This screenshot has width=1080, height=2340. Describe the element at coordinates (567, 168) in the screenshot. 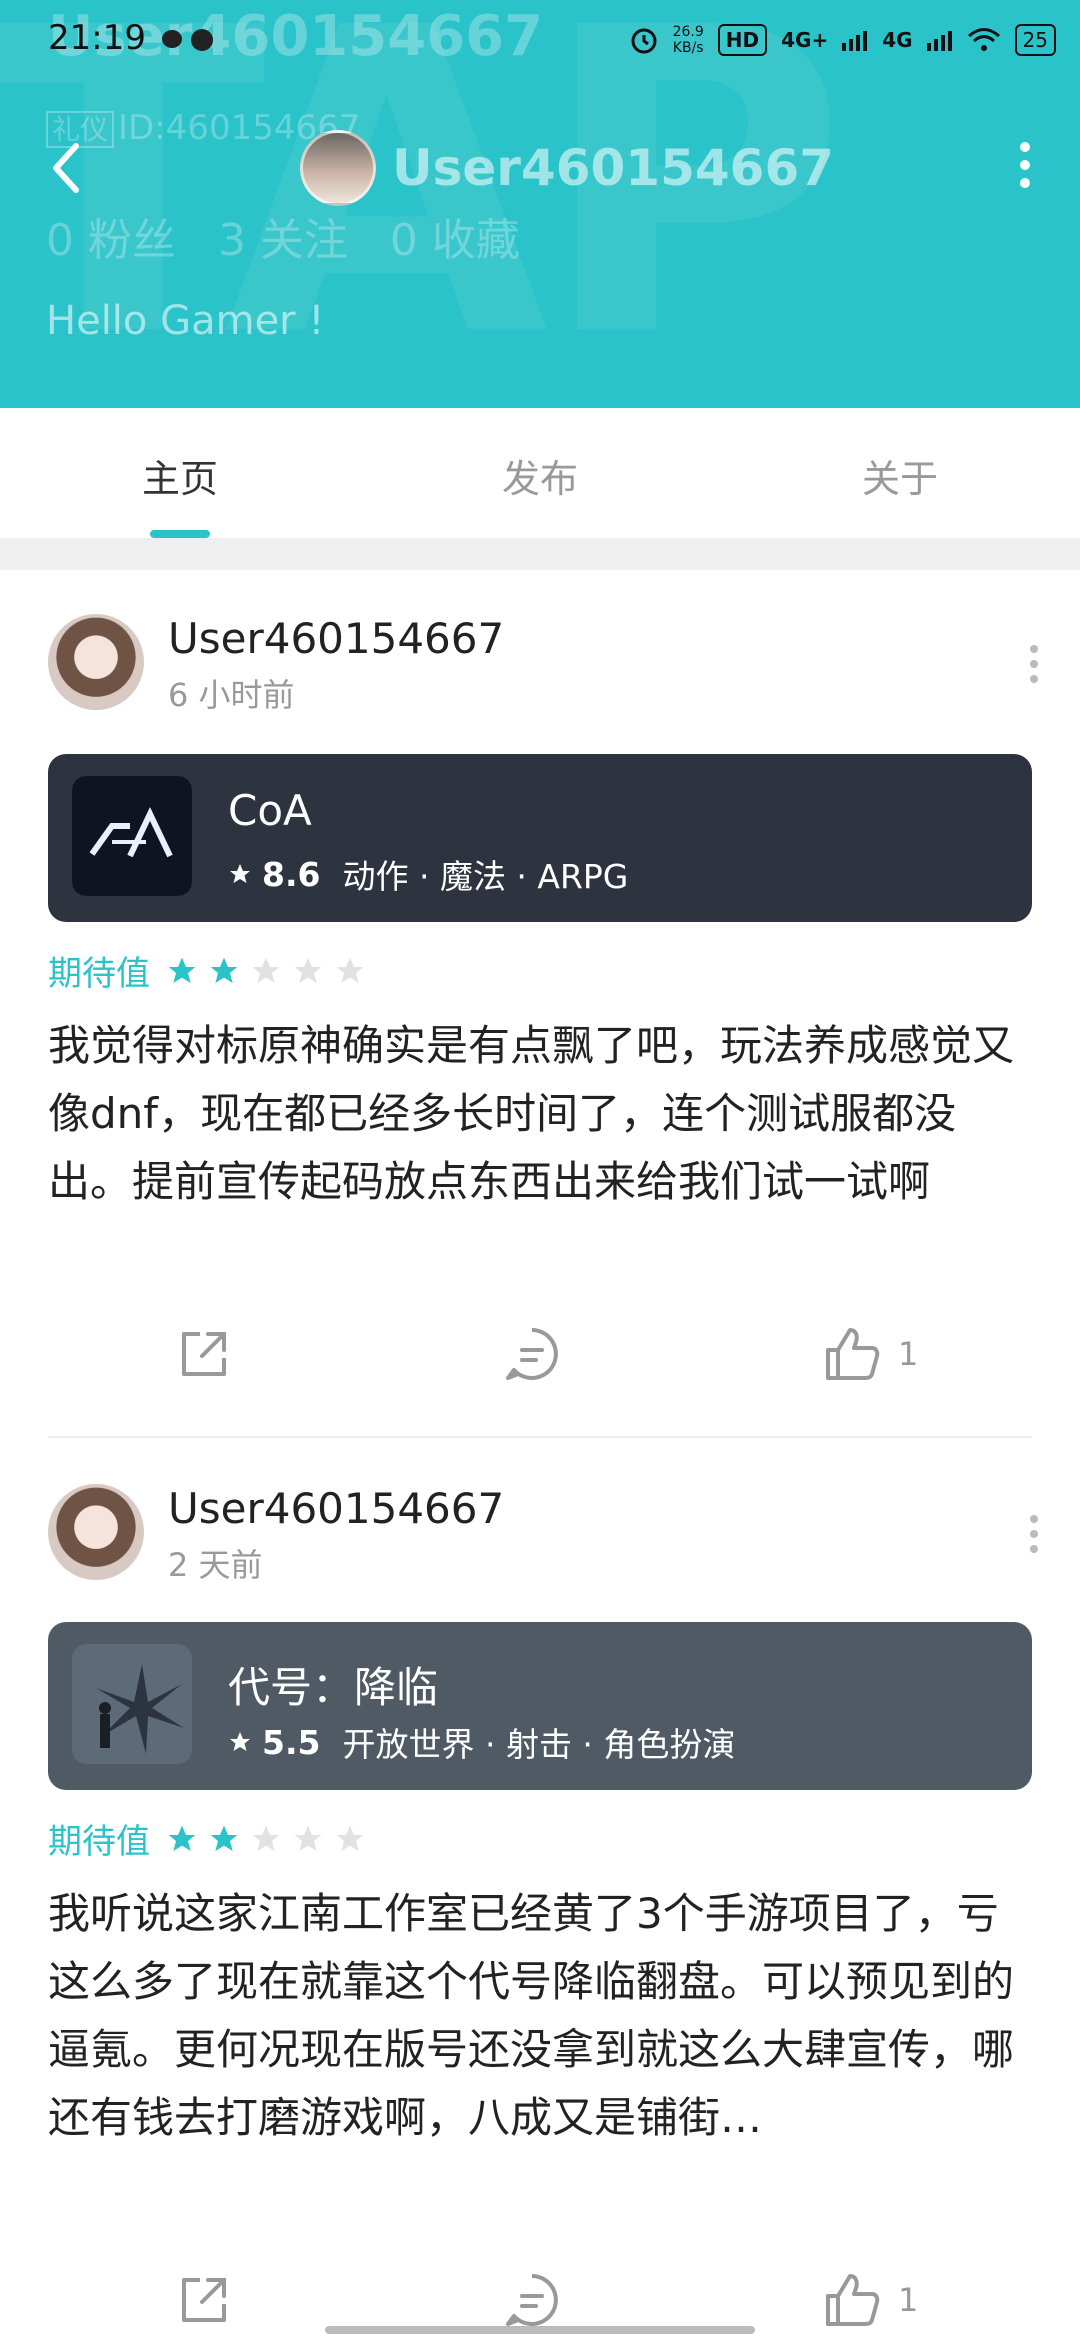

I see `nav-title: User460154667` at that location.